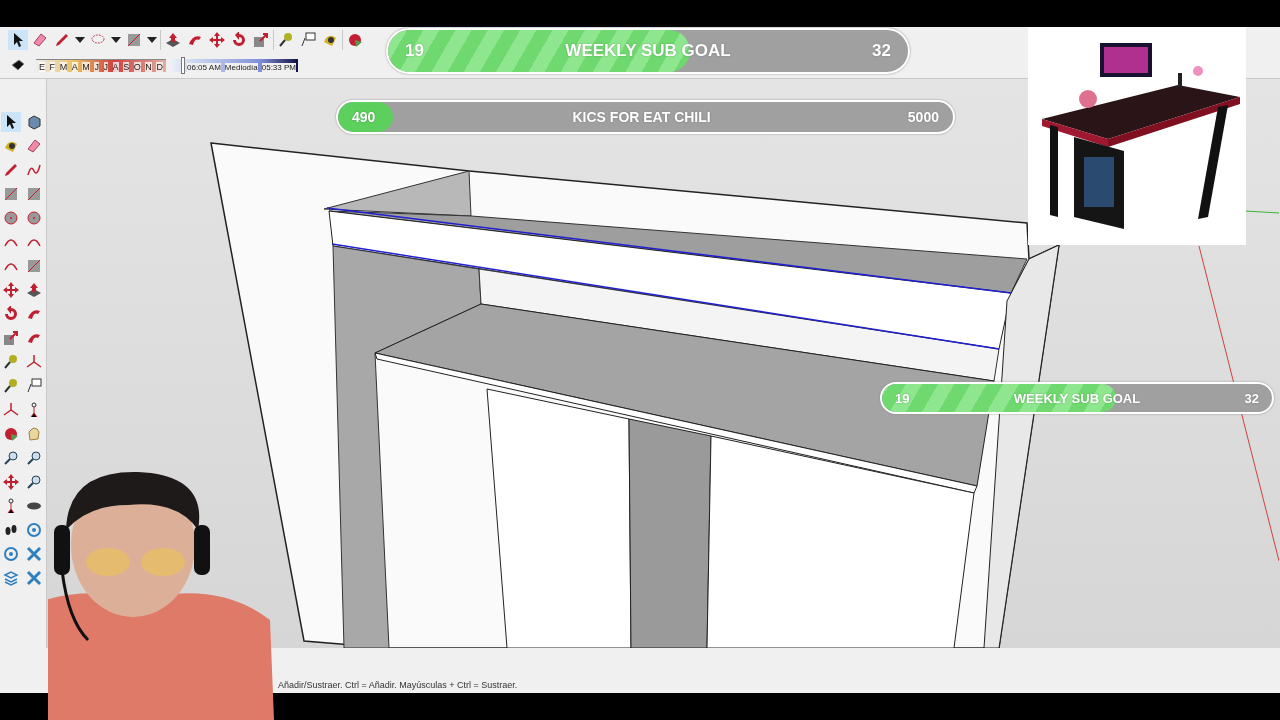 The height and width of the screenshot is (720, 1280). What do you see at coordinates (148, 66) in the screenshot?
I see `month-tick: N` at bounding box center [148, 66].